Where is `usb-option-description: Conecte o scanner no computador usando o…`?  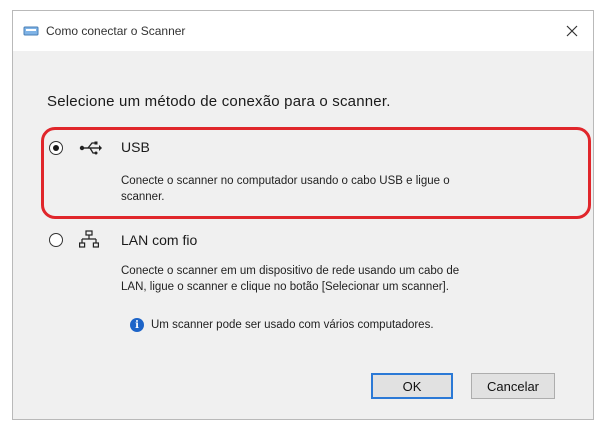 usb-option-description: Conecte o scanner no computador usando o… is located at coordinates (285, 189).